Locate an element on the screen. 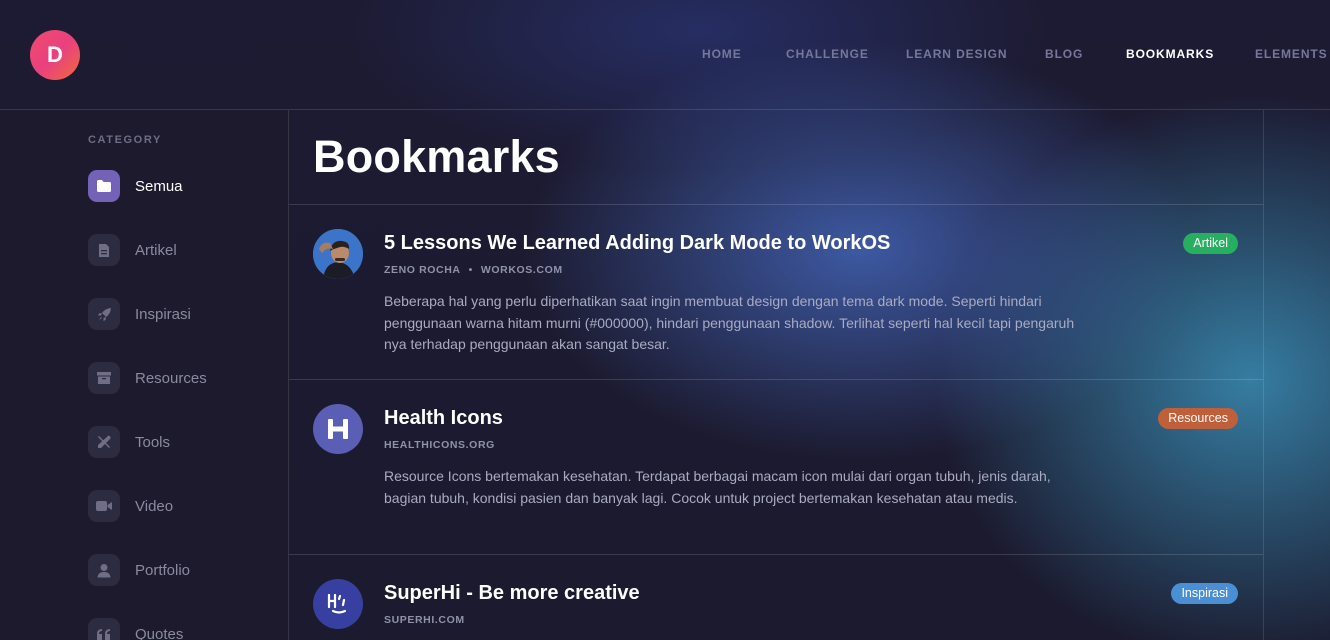 The height and width of the screenshot is (640, 1330). sidebar-item-label: Portfolio is located at coordinates (163, 570).